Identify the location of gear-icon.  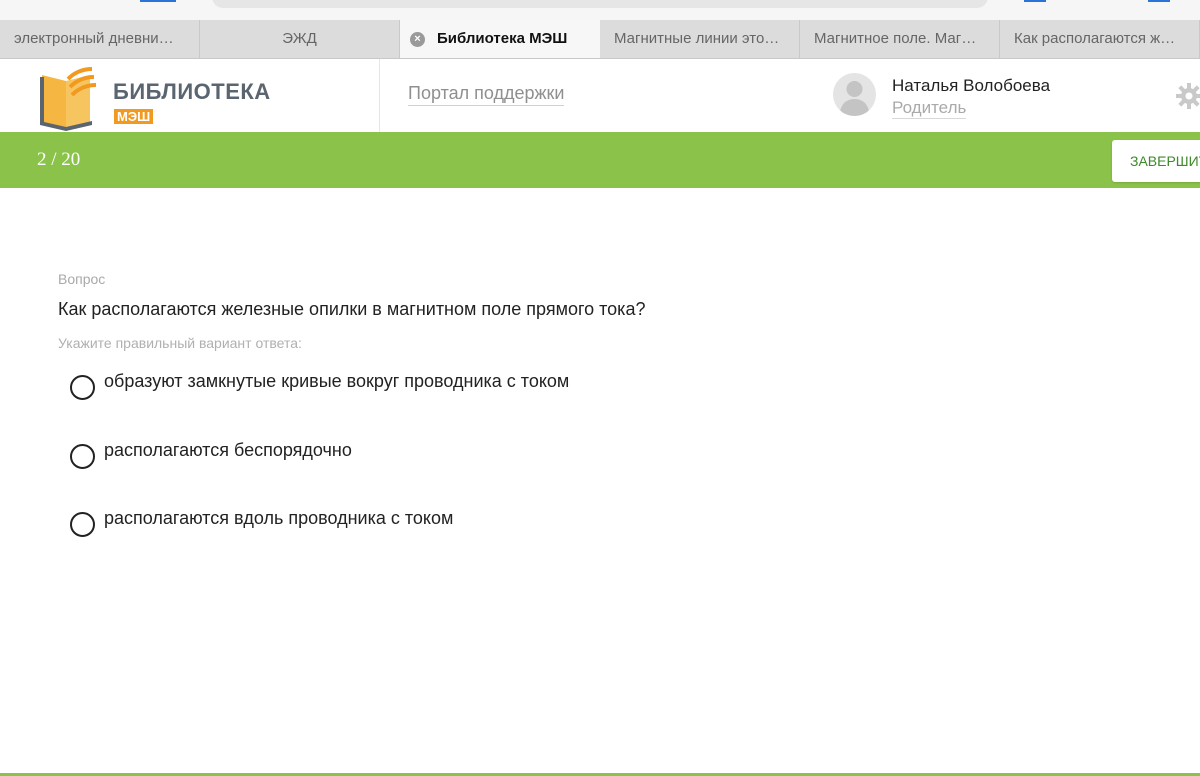
(1188, 96).